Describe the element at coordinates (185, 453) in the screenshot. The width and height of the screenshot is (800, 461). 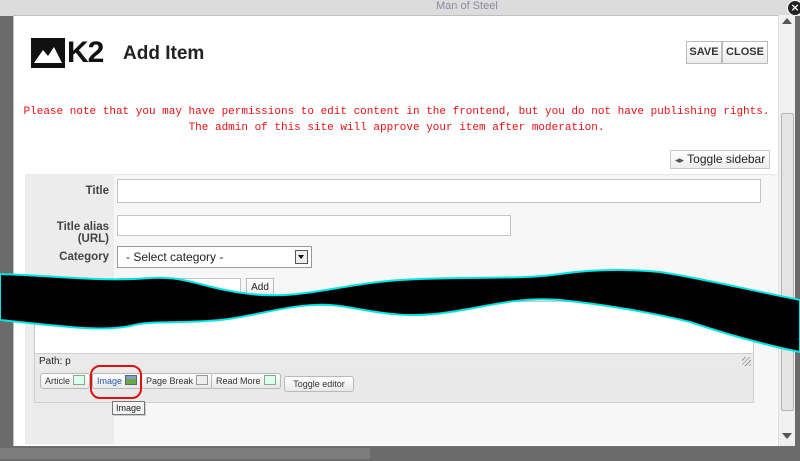
I see `bottom-page-strip` at that location.